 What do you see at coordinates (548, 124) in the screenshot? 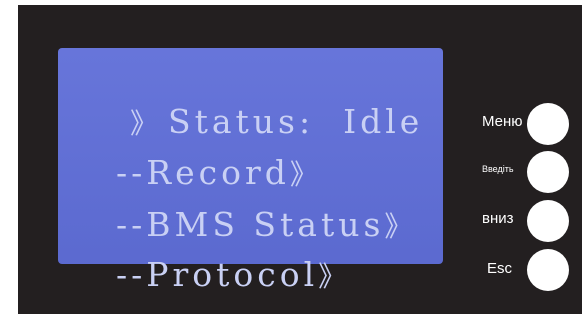
I see `menu-button` at bounding box center [548, 124].